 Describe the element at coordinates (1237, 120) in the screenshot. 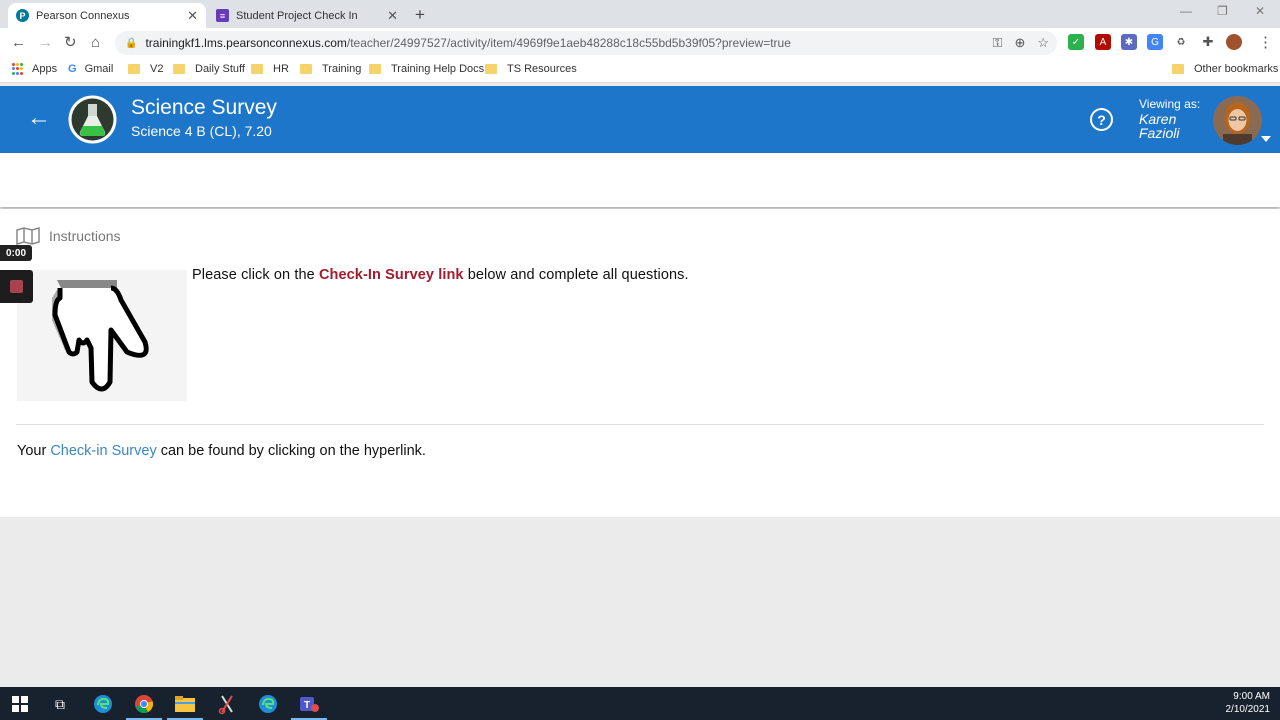

I see `avatar` at that location.